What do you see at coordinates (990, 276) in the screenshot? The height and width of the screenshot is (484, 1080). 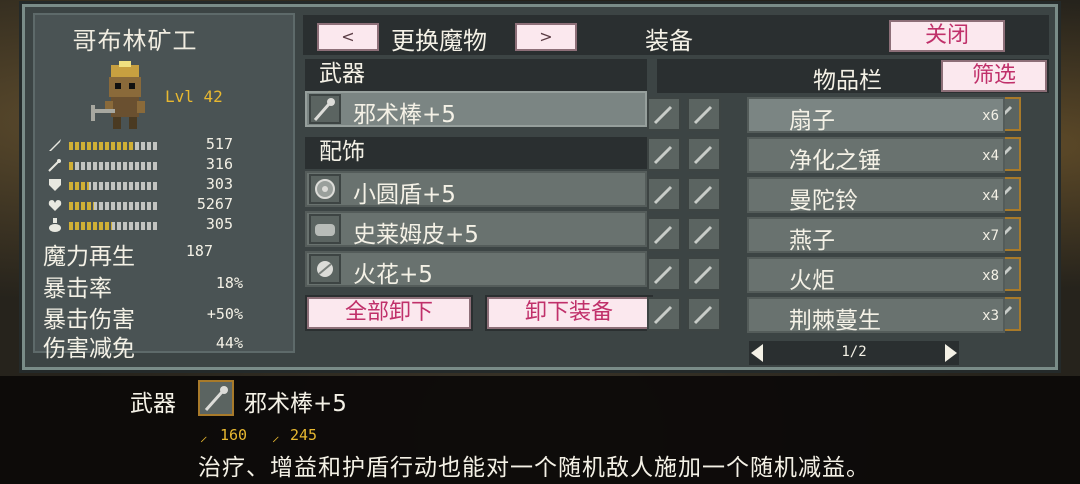 I see `item-qty: x8` at bounding box center [990, 276].